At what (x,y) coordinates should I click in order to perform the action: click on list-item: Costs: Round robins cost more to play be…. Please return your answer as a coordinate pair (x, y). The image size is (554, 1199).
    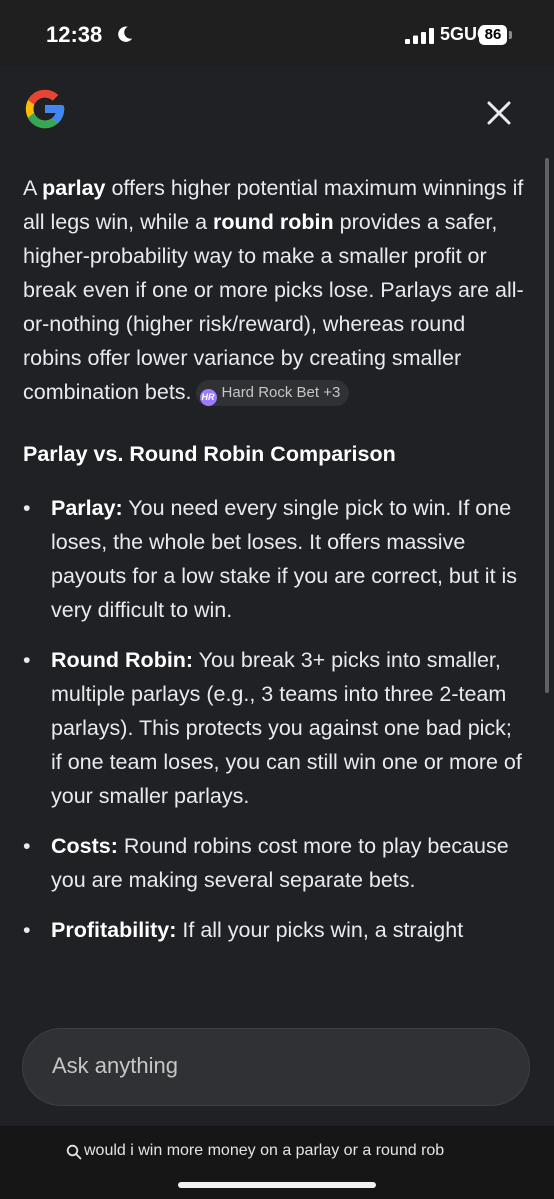
    Looking at the image, I should click on (275, 863).